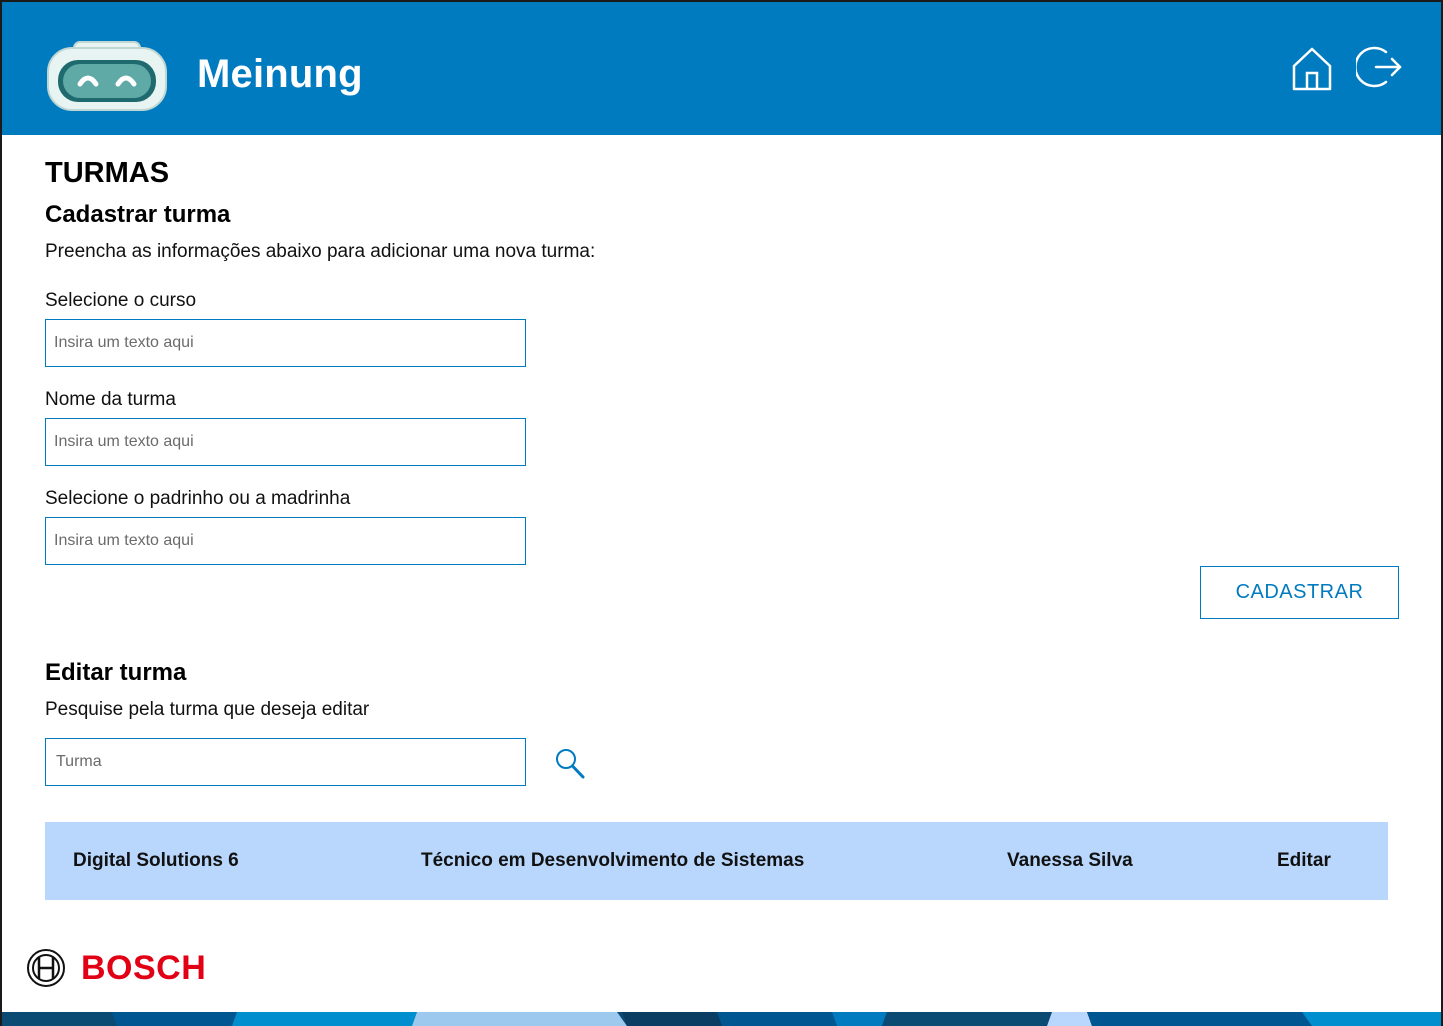 This screenshot has width=1443, height=1026. What do you see at coordinates (156, 860) in the screenshot?
I see `row-class-name: Digital Solutions 6` at bounding box center [156, 860].